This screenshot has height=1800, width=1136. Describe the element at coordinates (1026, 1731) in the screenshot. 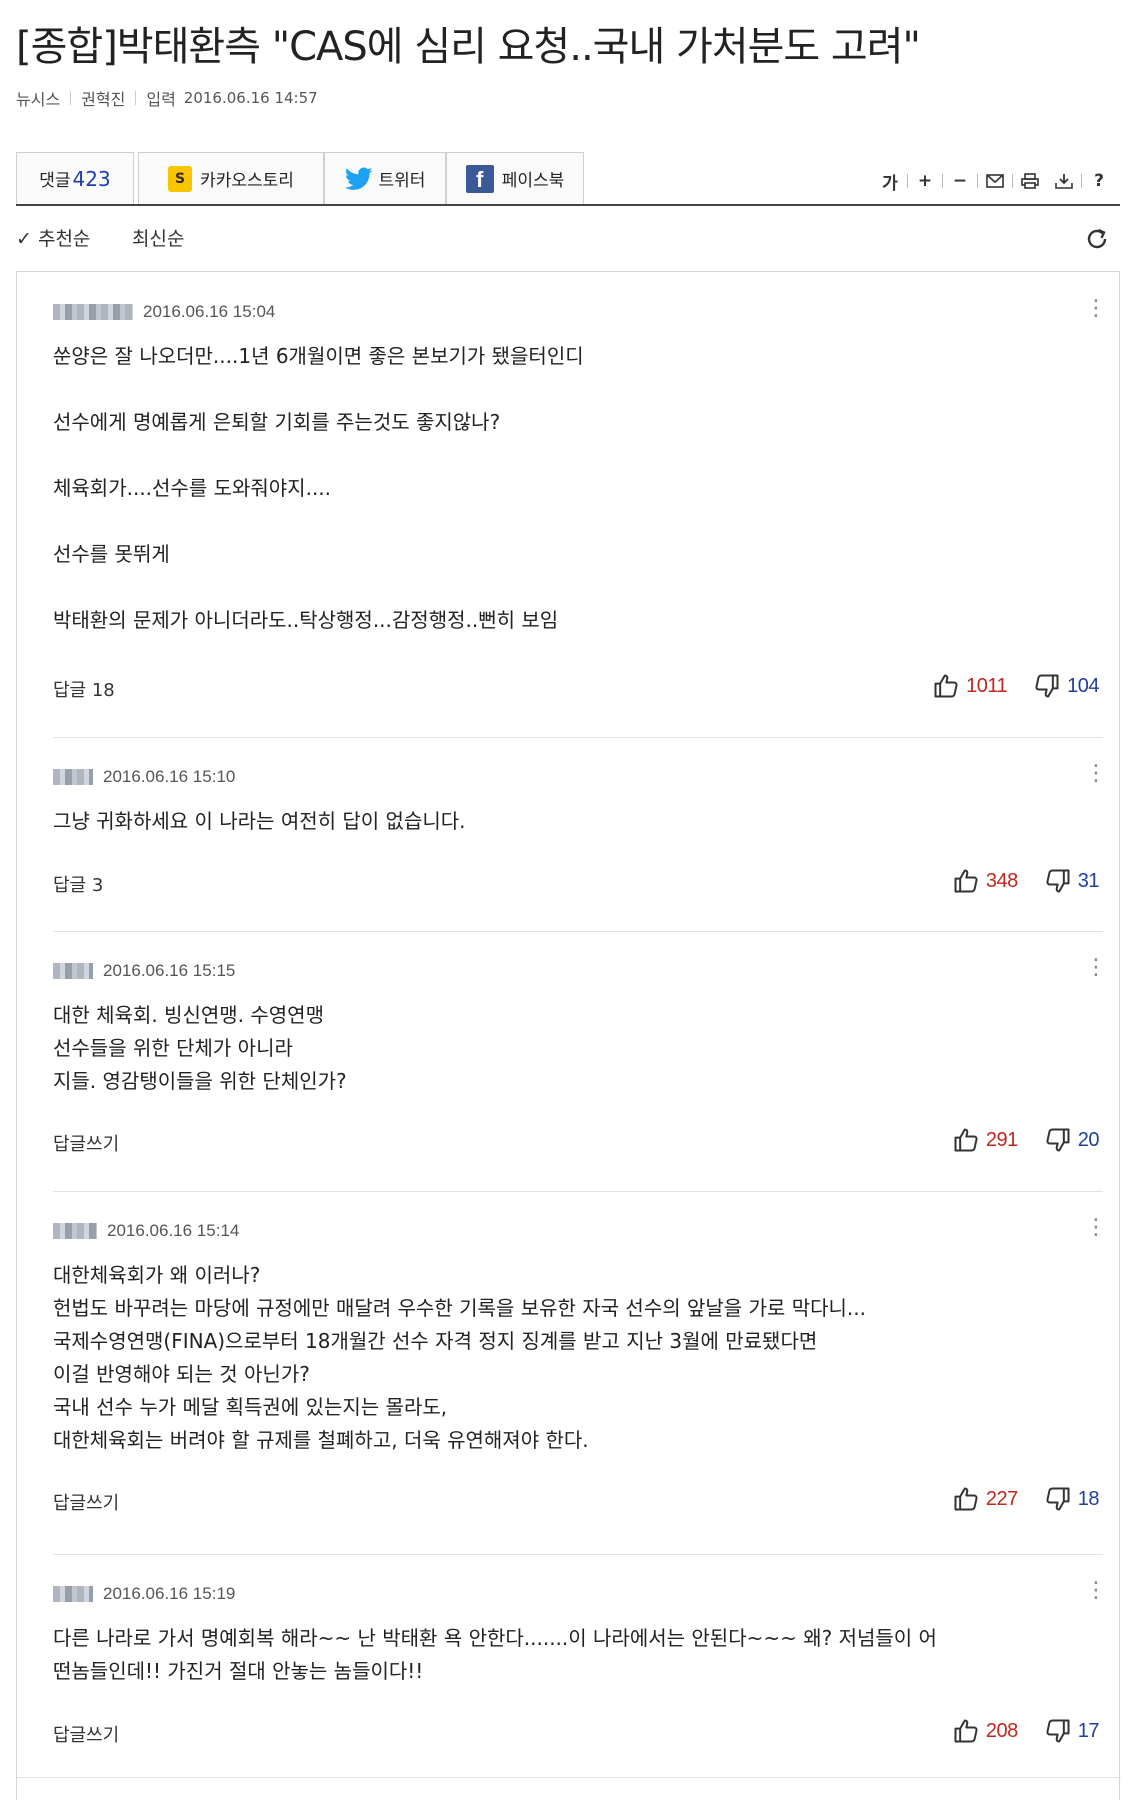

I see `vote-area: 208 17` at that location.